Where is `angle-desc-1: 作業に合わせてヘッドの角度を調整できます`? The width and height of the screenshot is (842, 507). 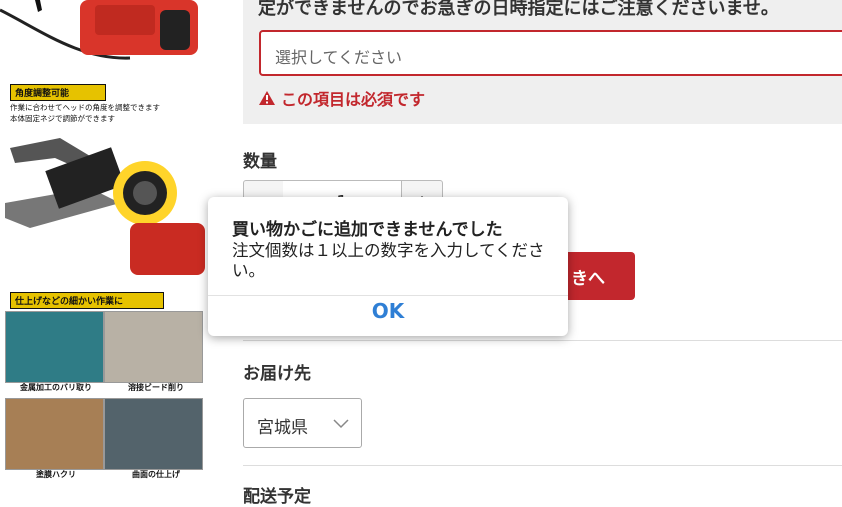
angle-desc-1: 作業に合わせてヘッドの角度を調整できます is located at coordinates (85, 107).